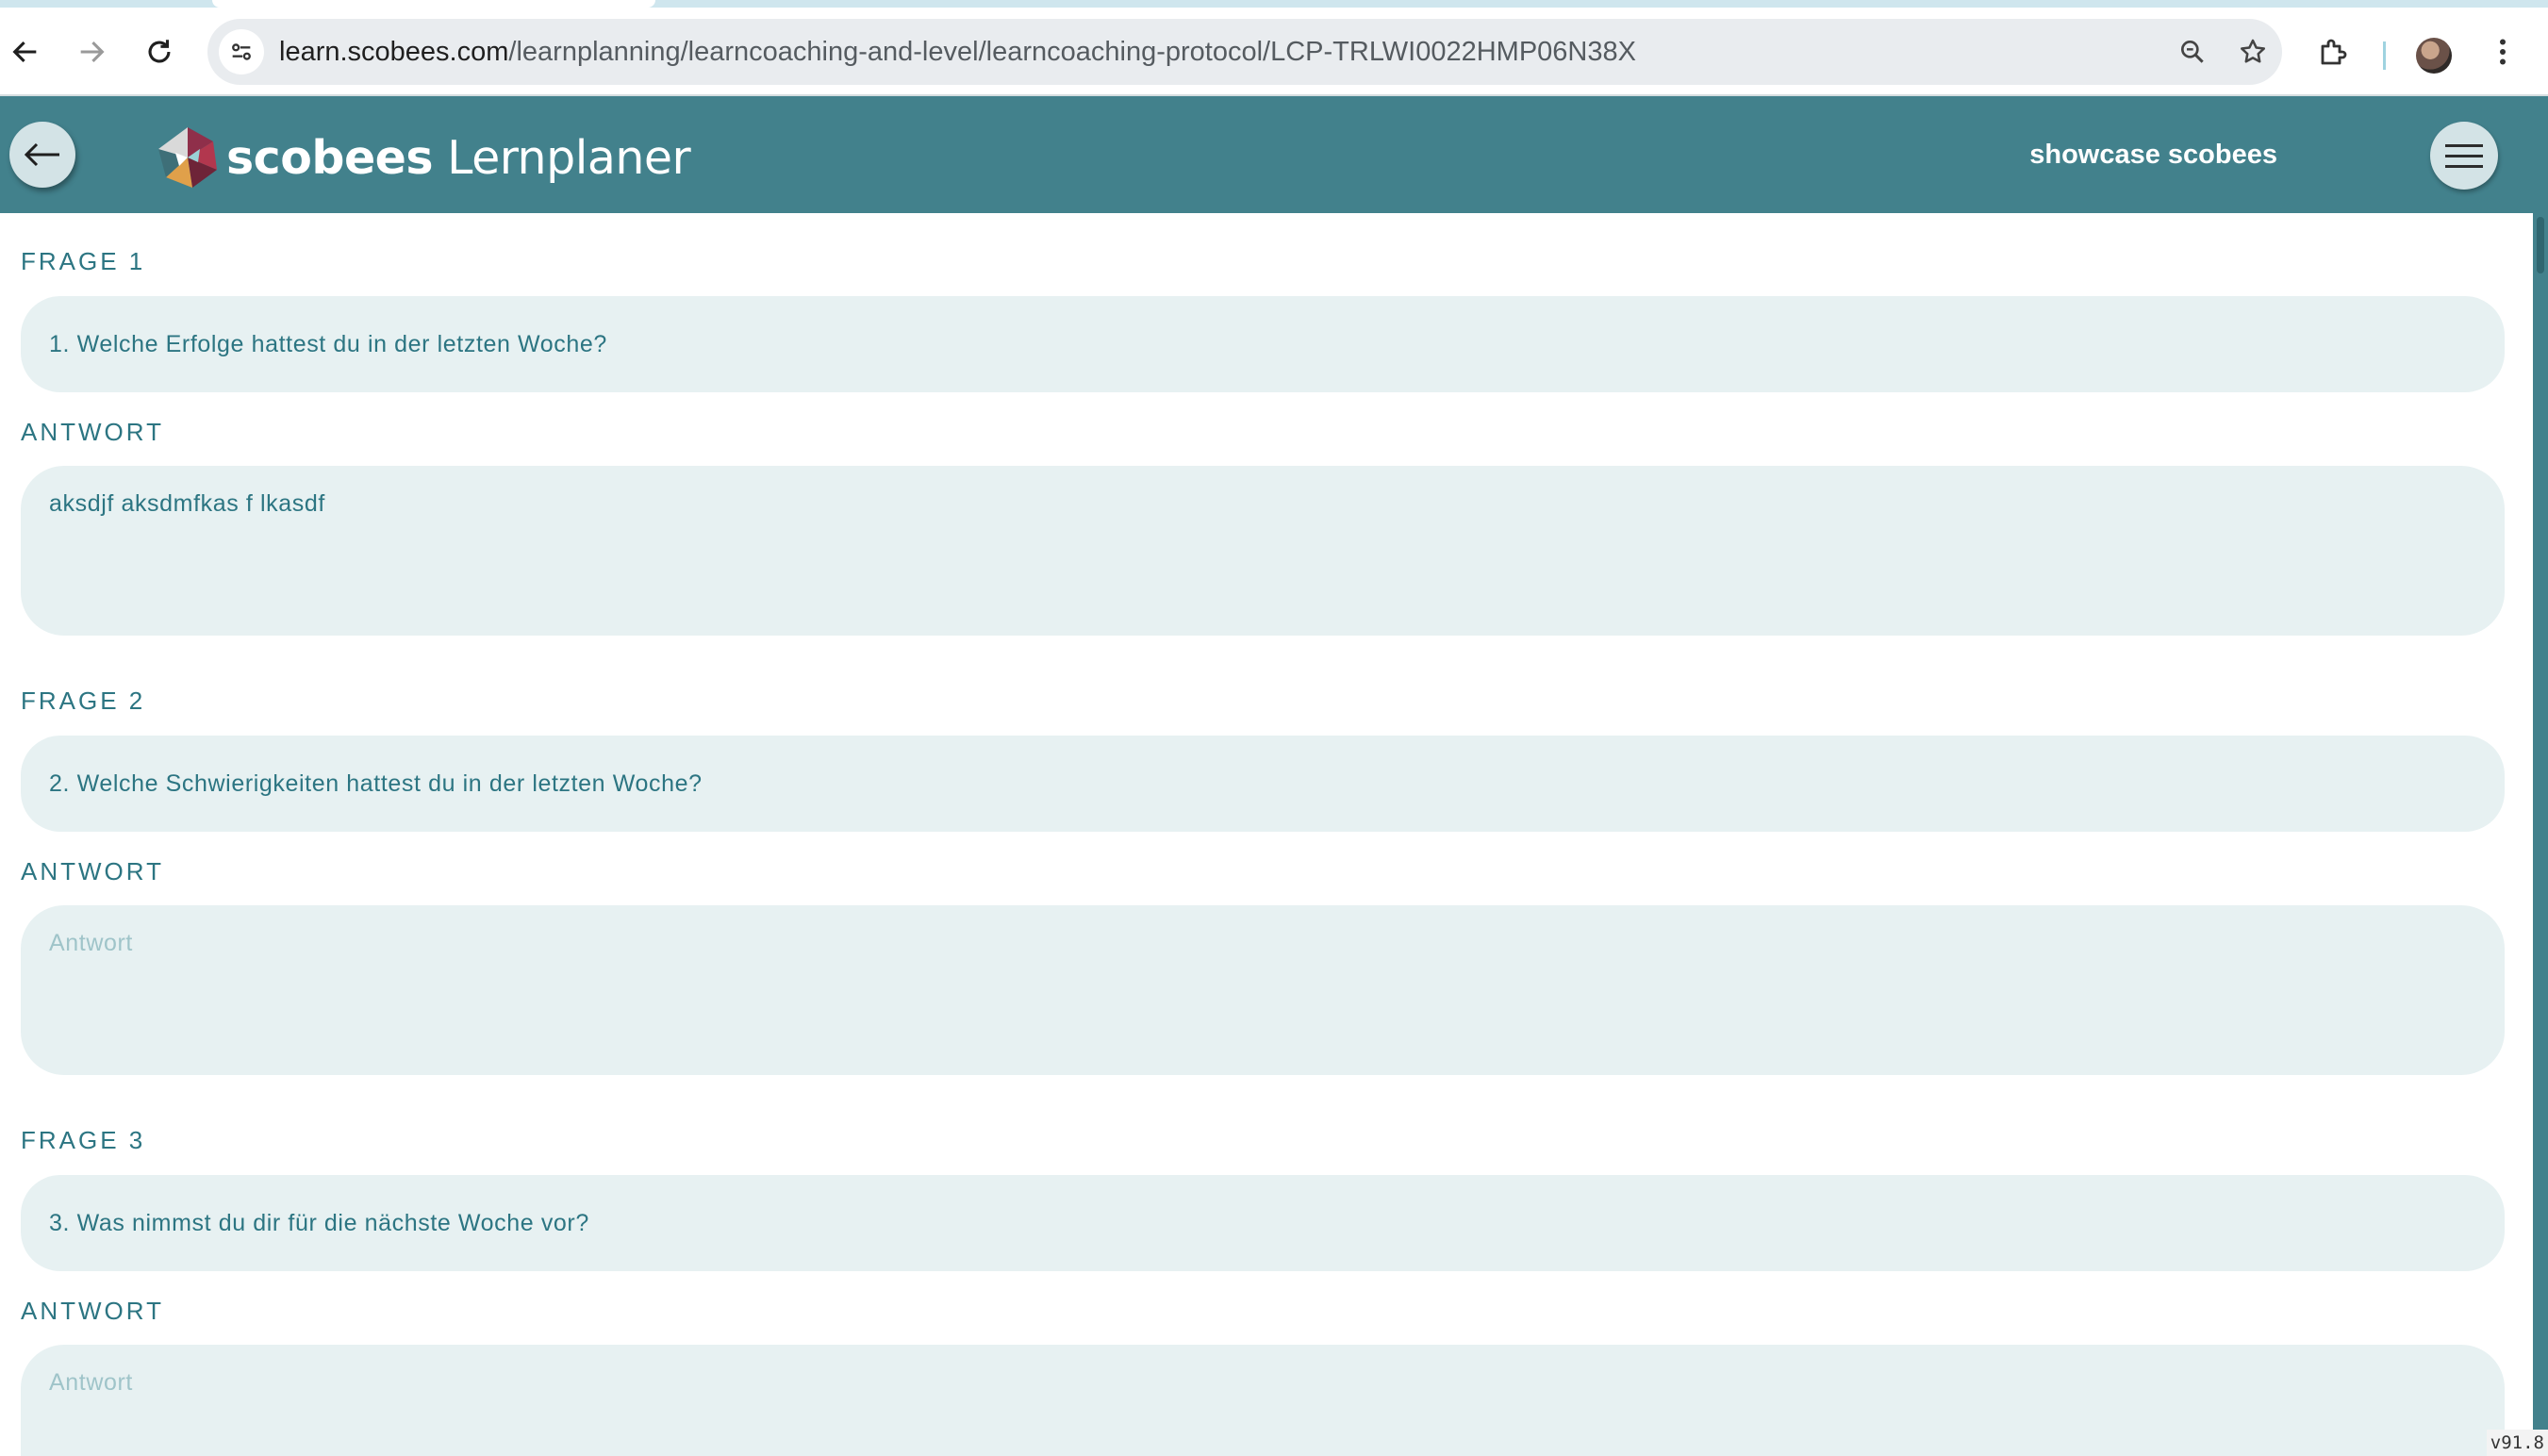 The image size is (2548, 1456). Describe the element at coordinates (2153, 154) in the screenshot. I see `user-name: showcase scobees` at that location.